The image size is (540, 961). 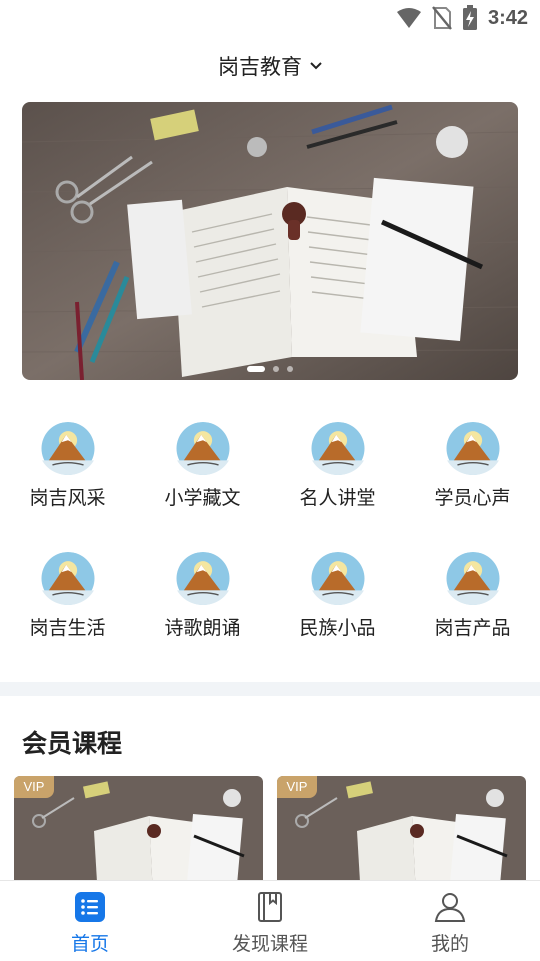 I want to click on category-label: 岗吉产品, so click(x=472, y=628).